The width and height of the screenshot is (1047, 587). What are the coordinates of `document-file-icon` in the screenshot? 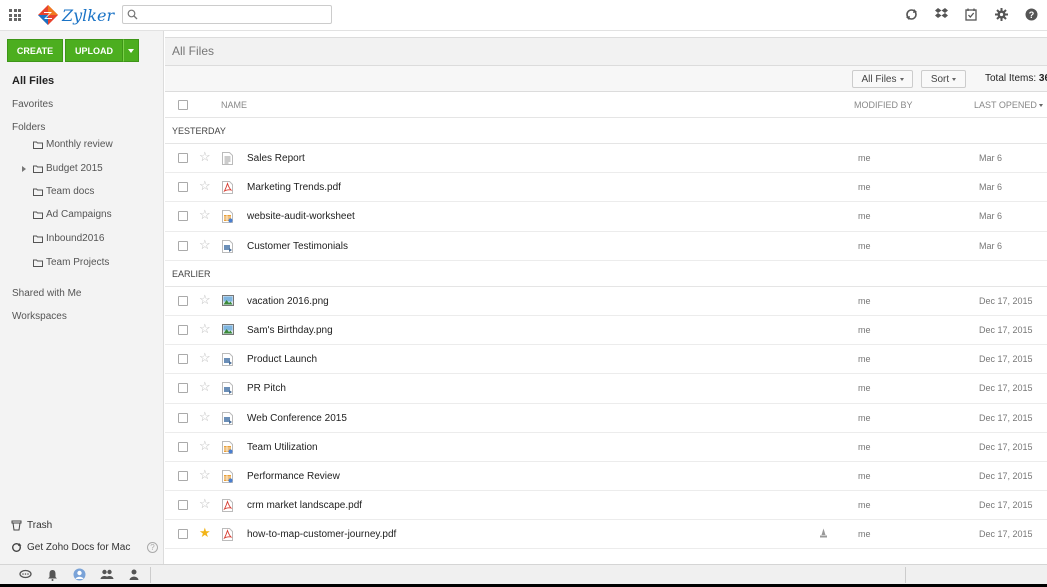 It's located at (227, 158).